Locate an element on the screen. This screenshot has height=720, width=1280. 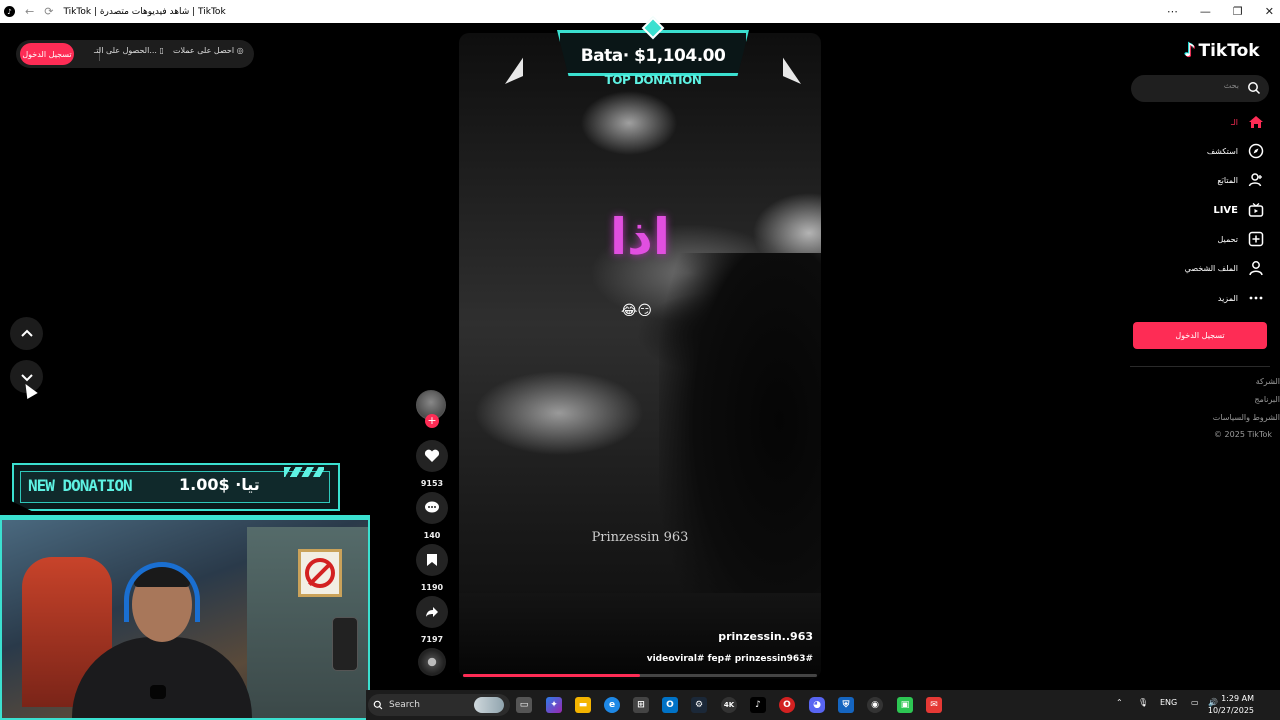
webcam-feed is located at coordinates (185, 617).